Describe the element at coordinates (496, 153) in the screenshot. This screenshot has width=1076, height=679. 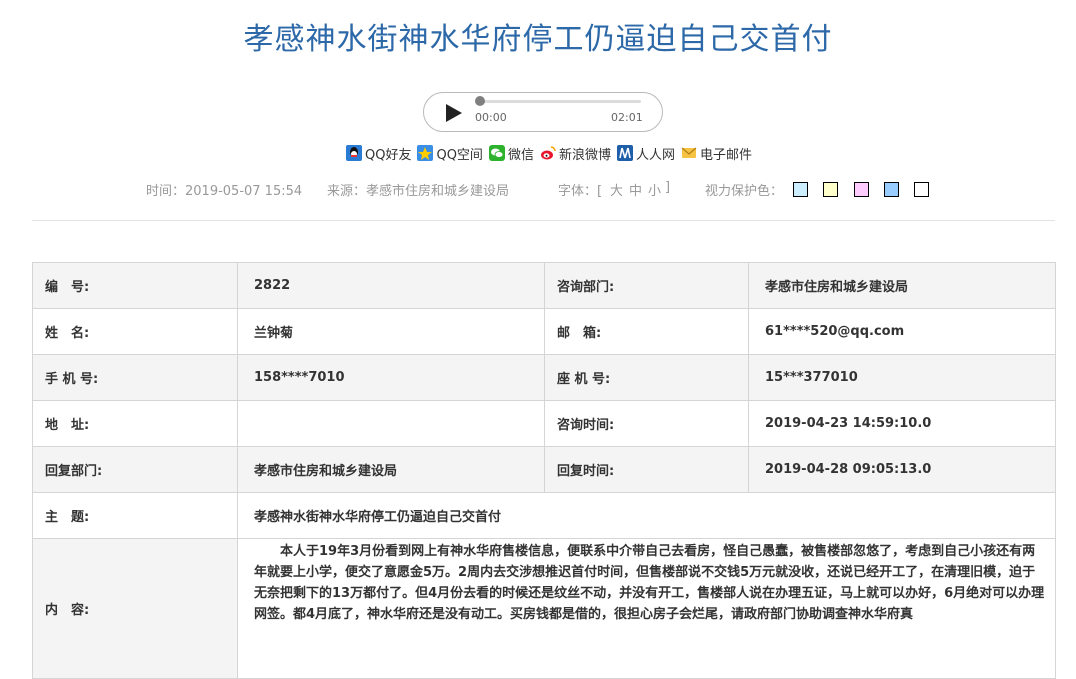
I see `wechat-icon` at that location.